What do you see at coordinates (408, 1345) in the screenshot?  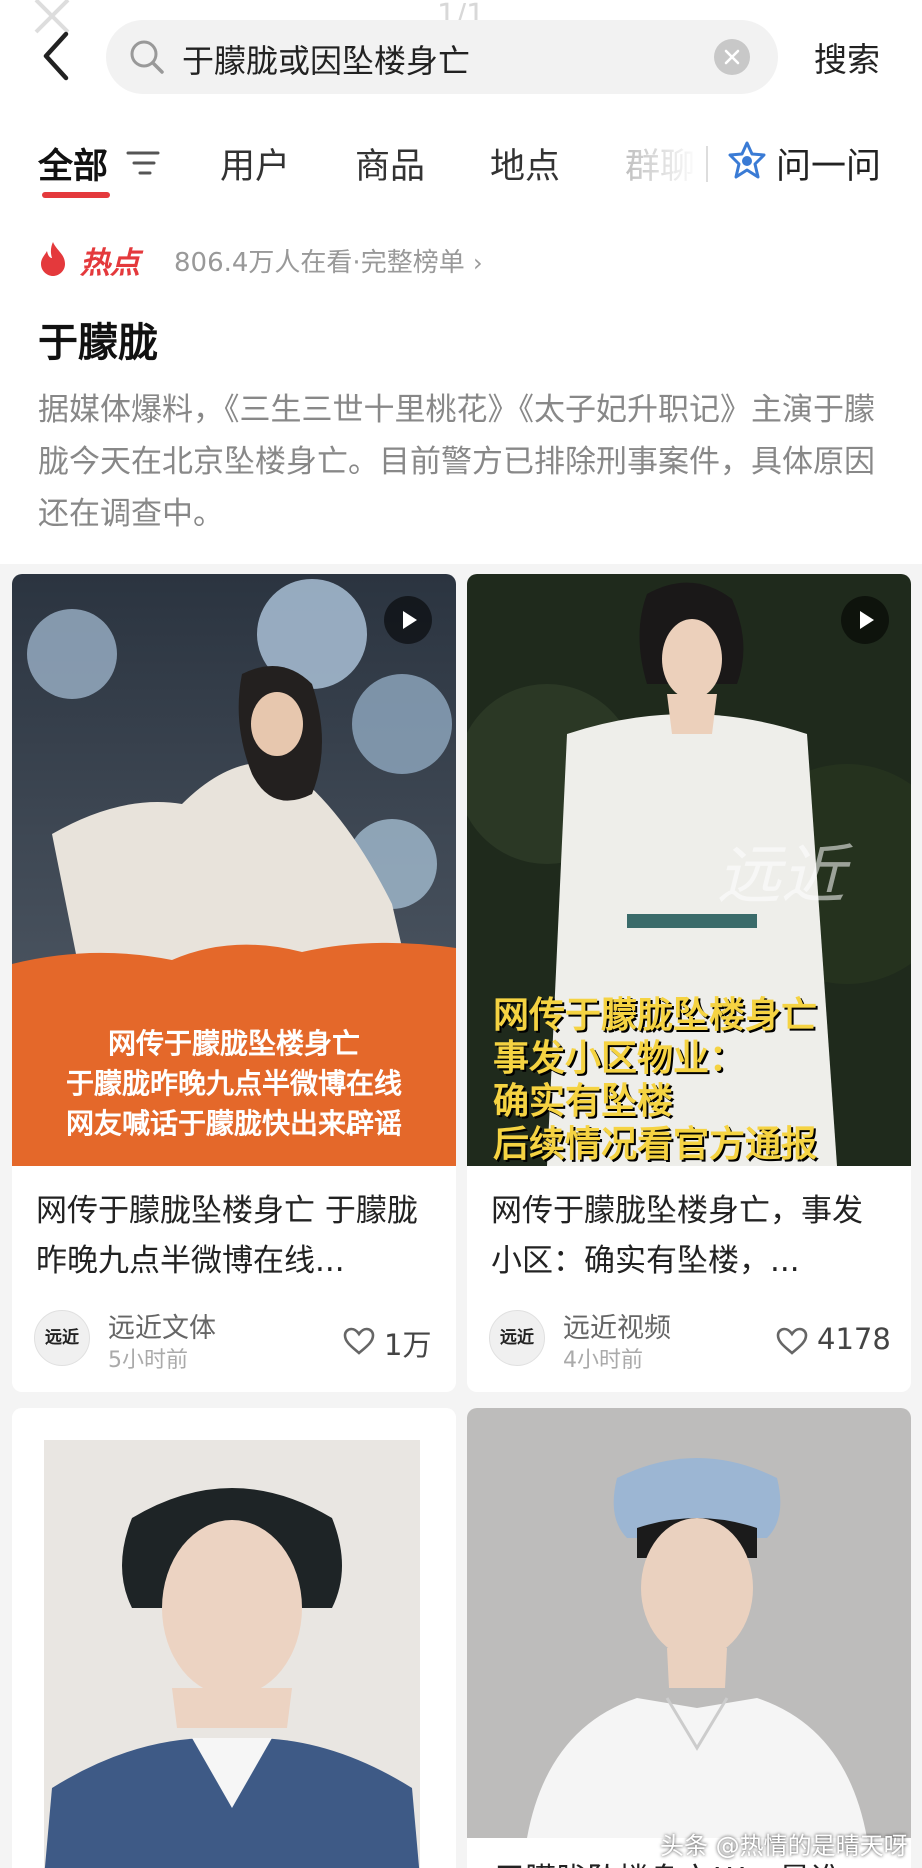 I see `like-count: 1万` at bounding box center [408, 1345].